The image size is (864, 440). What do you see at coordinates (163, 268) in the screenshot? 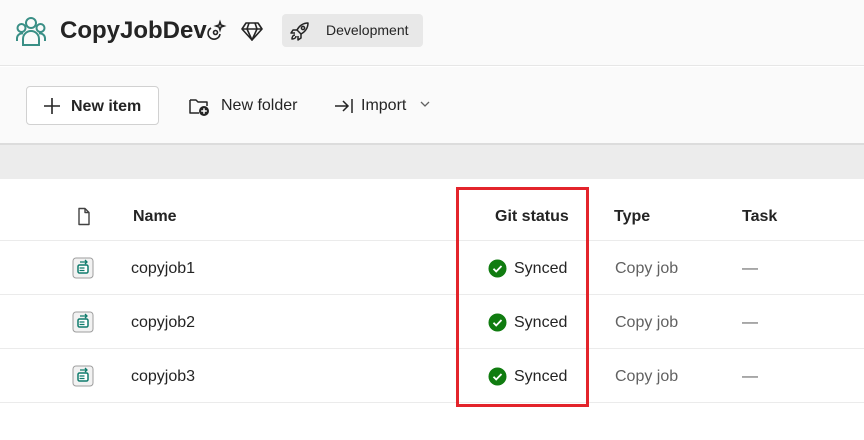
I see `item-name-link: copyjob1` at bounding box center [163, 268].